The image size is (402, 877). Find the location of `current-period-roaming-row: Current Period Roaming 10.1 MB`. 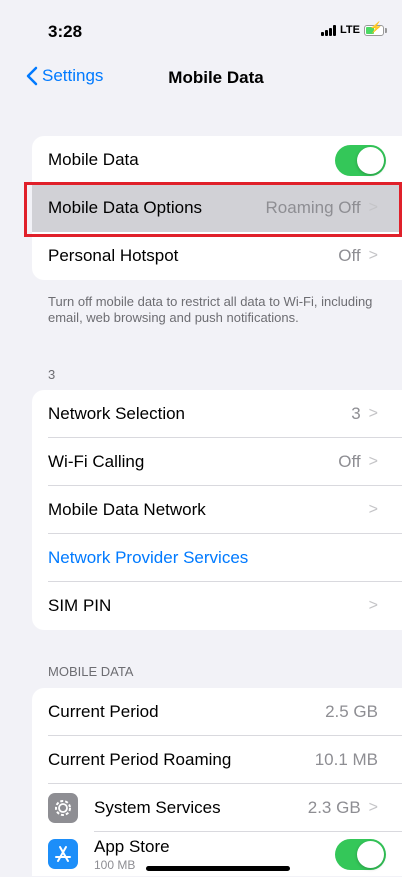

current-period-roaming-row: Current Period Roaming 10.1 MB is located at coordinates (217, 760).